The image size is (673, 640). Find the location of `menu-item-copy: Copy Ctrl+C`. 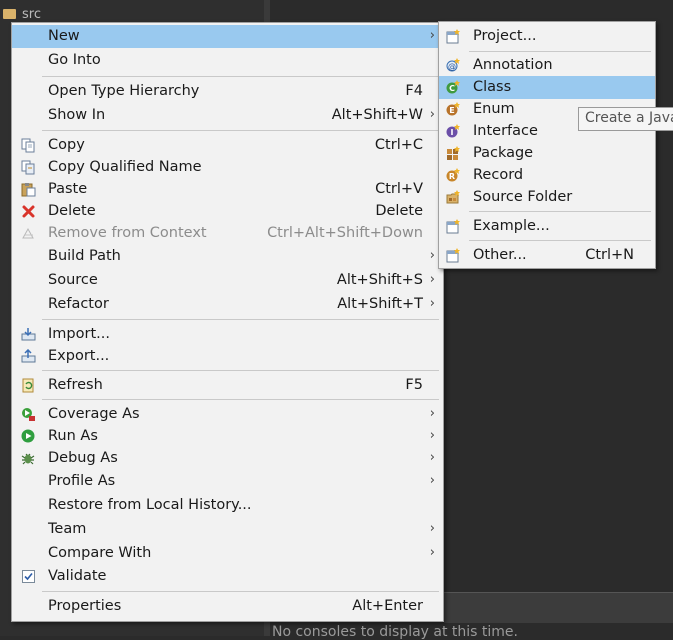

menu-item-copy: Copy Ctrl+C is located at coordinates (227, 145).